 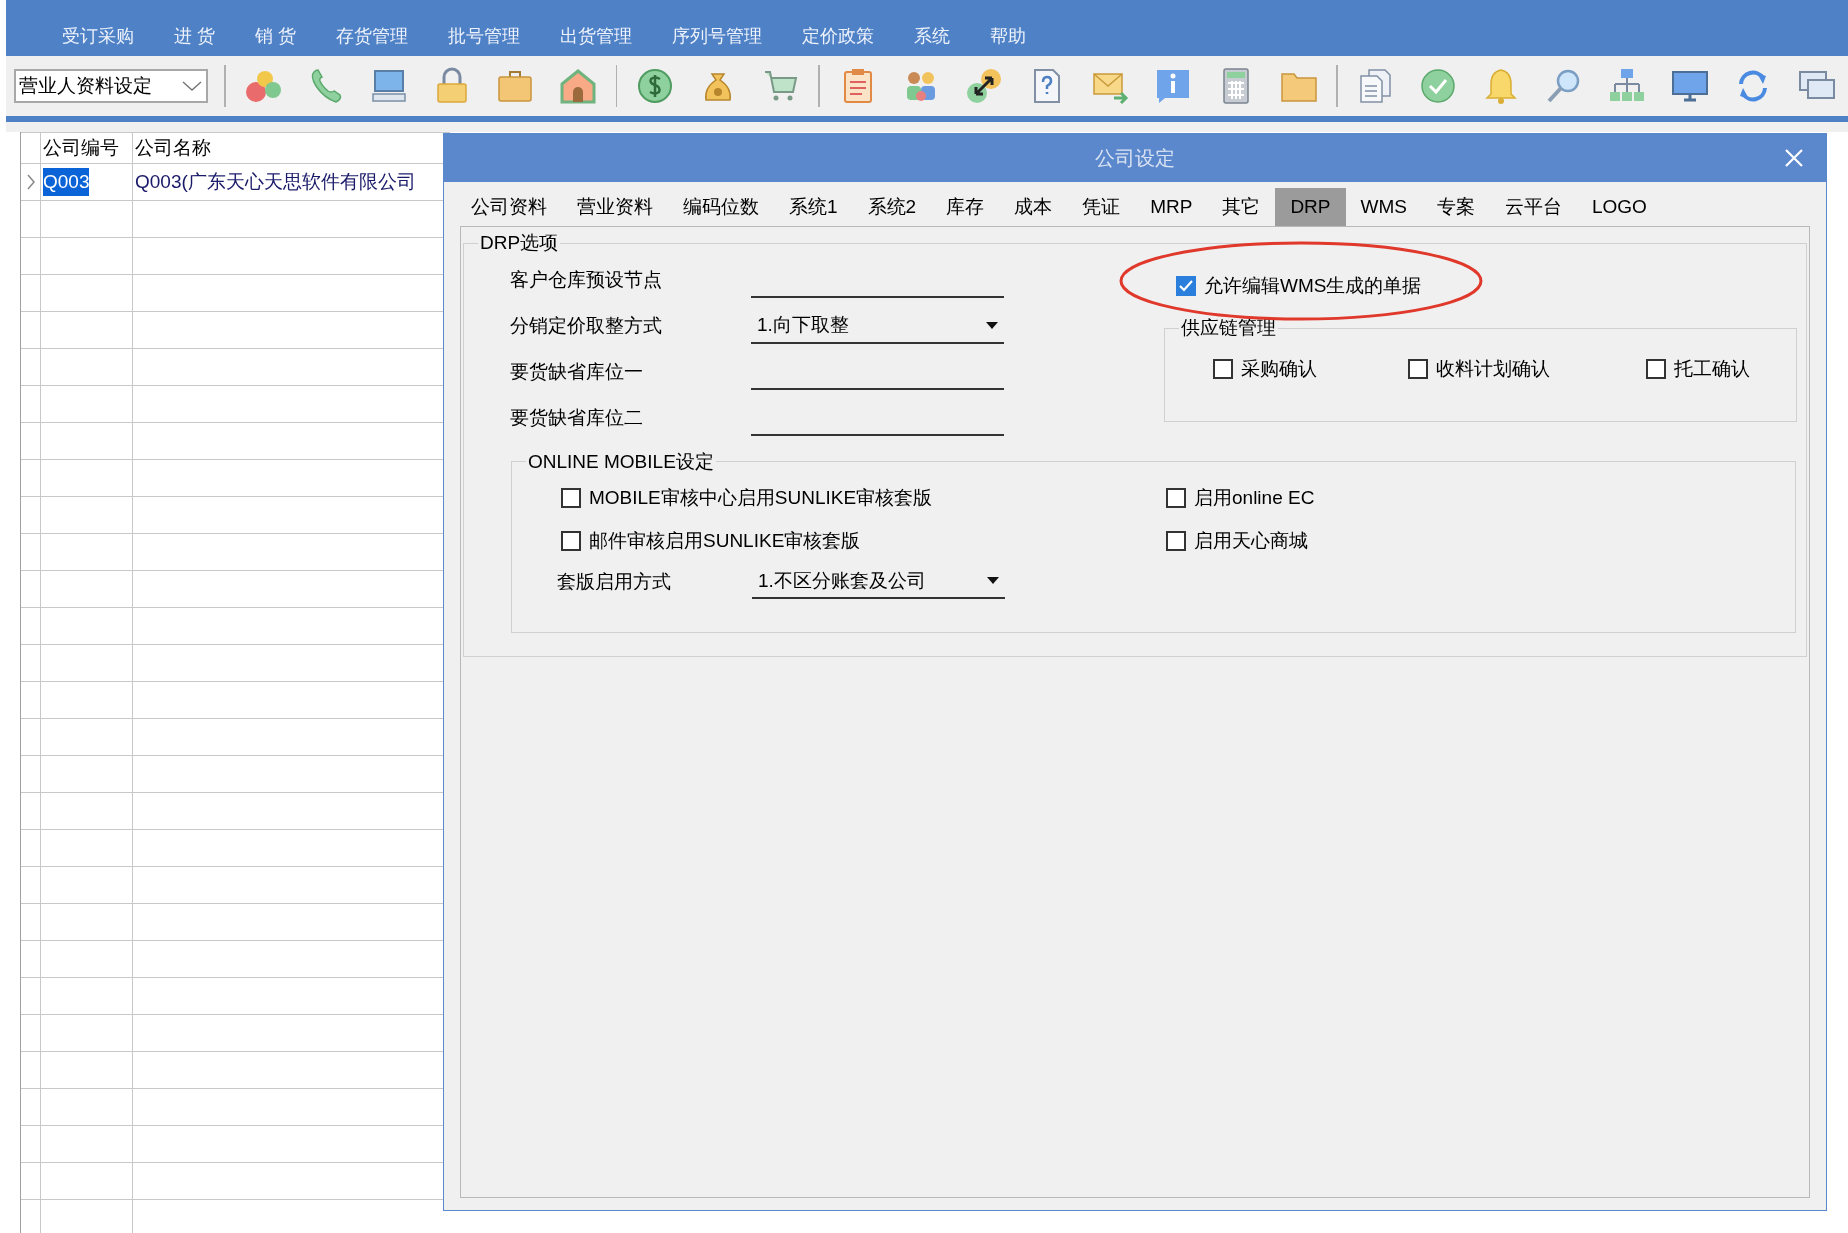 What do you see at coordinates (577, 372) in the screenshot?
I see `field-label: 要货缺省库位一` at bounding box center [577, 372].